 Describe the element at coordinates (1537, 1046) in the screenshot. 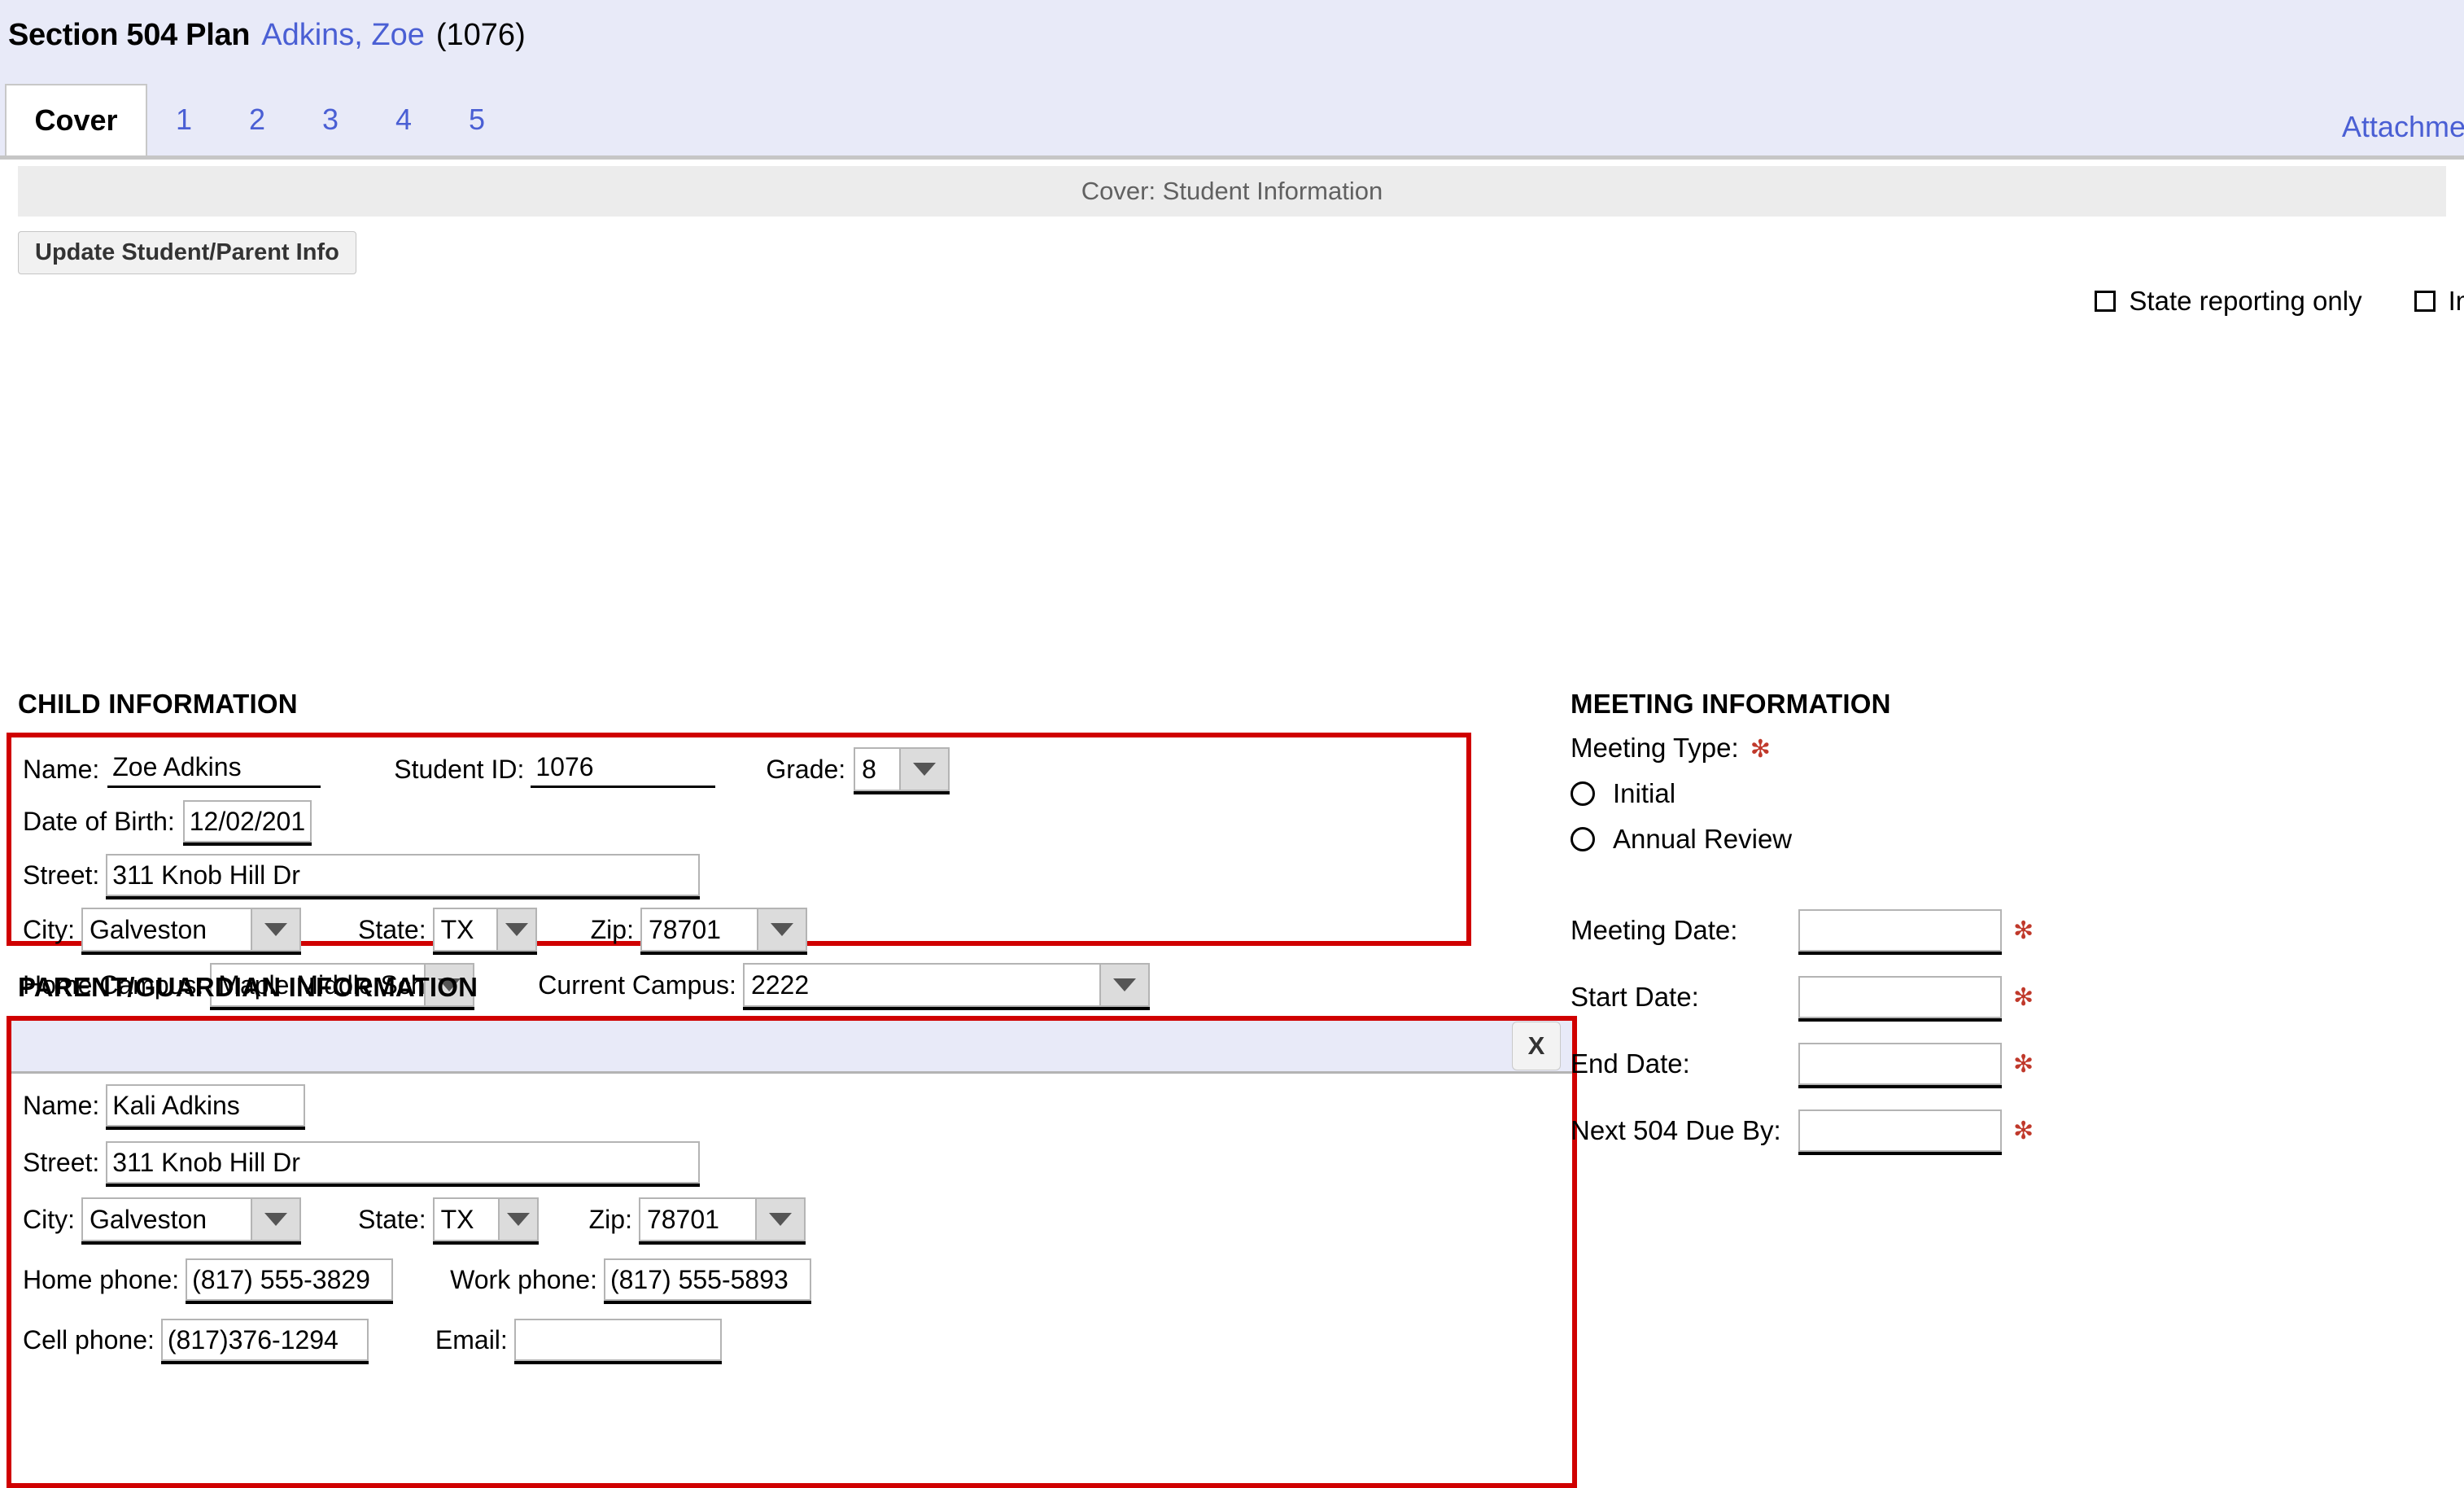

I see `remove-parent-button: X` at that location.